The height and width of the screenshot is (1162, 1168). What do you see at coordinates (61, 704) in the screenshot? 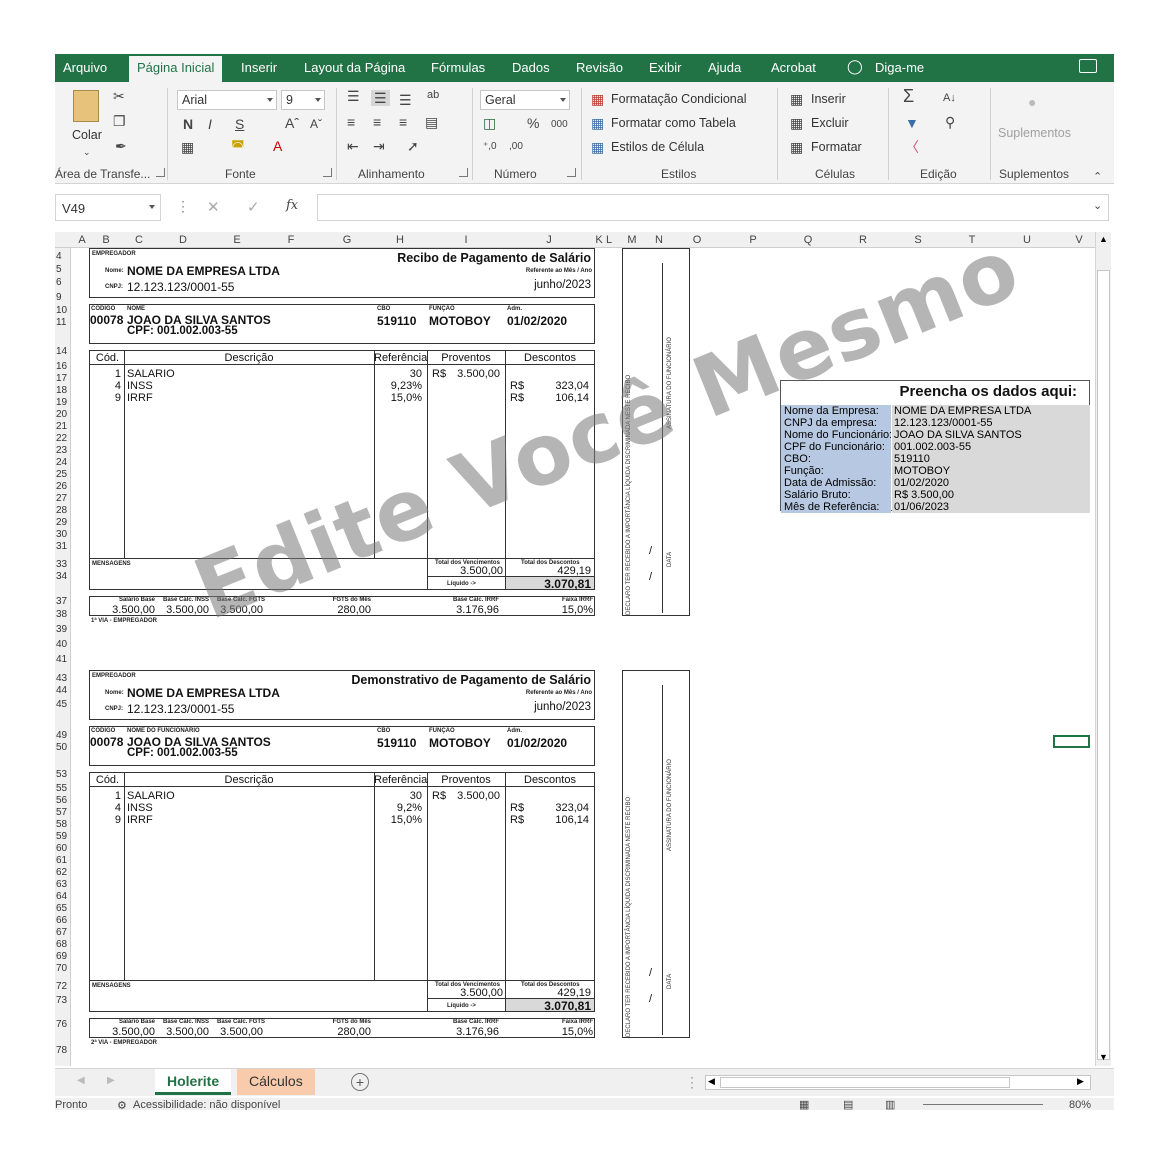
I see `row-header: 45` at bounding box center [61, 704].